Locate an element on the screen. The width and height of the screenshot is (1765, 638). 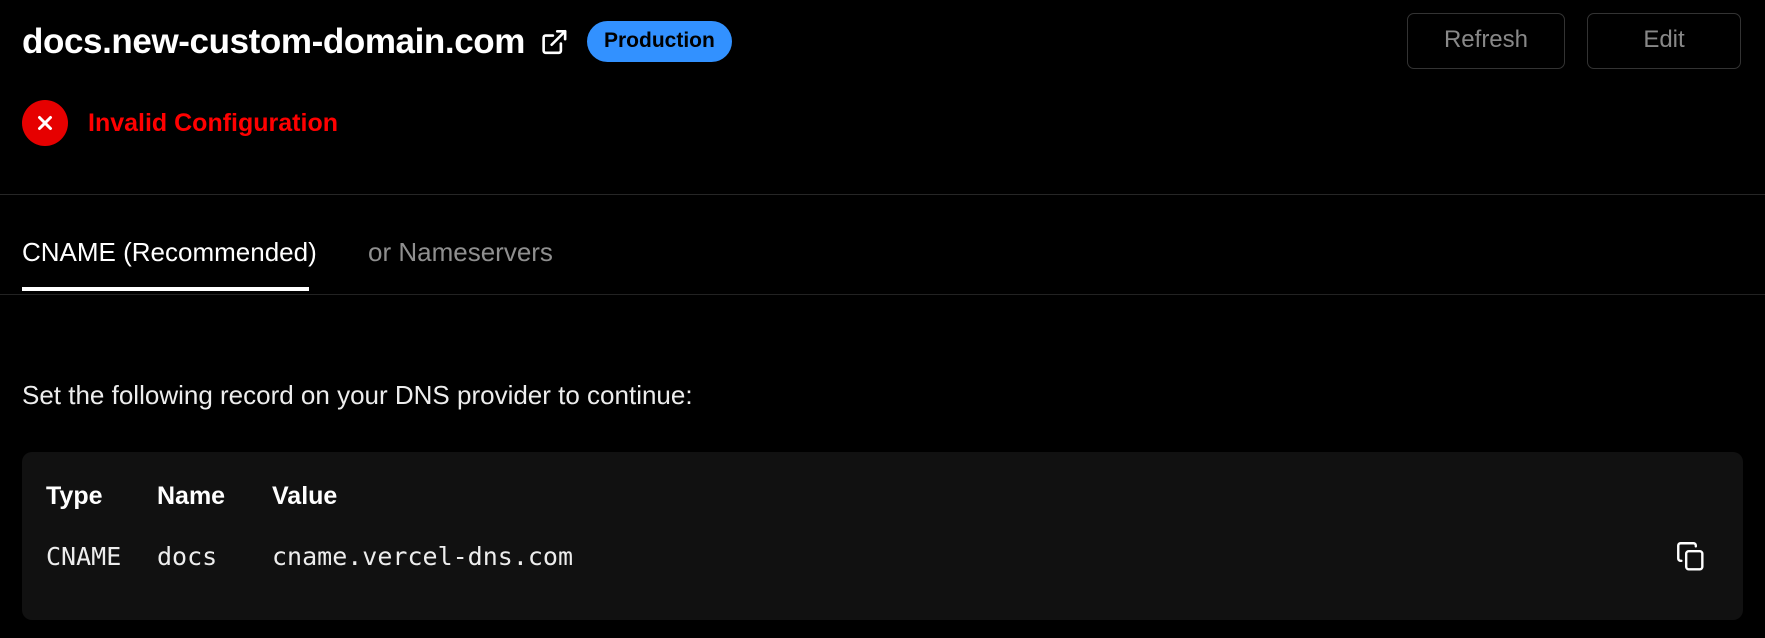
table-row: CNAME docs cname.vercel-dns.com is located at coordinates (882, 556).